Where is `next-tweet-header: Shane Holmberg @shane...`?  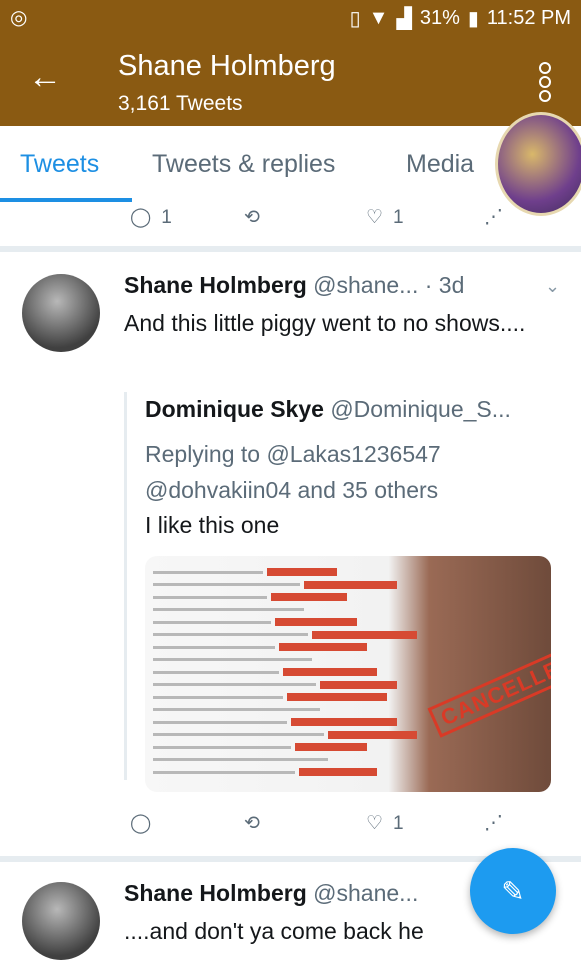 next-tweet-header: Shane Holmberg @shane... is located at coordinates (271, 893).